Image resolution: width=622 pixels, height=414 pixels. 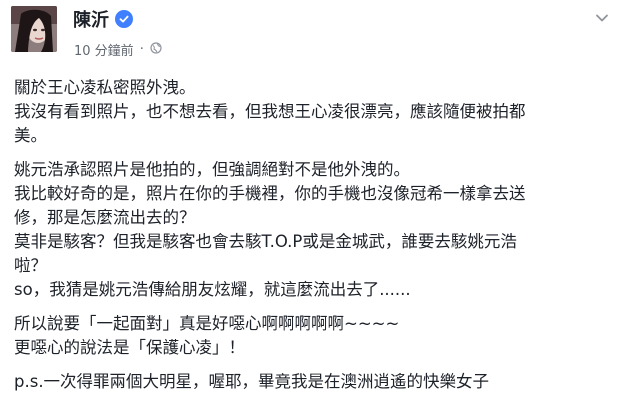 I want to click on post-timestamp: 10 分鐘前, so click(x=104, y=49).